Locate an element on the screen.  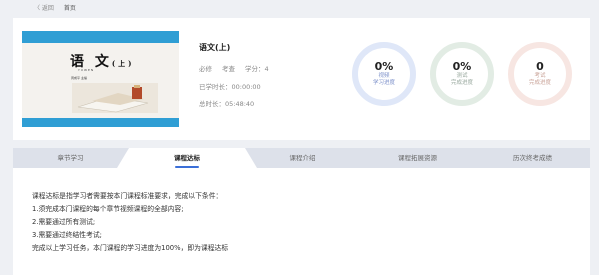
video-progress-circle: 0% 视频 学习进度 is located at coordinates (384, 74).